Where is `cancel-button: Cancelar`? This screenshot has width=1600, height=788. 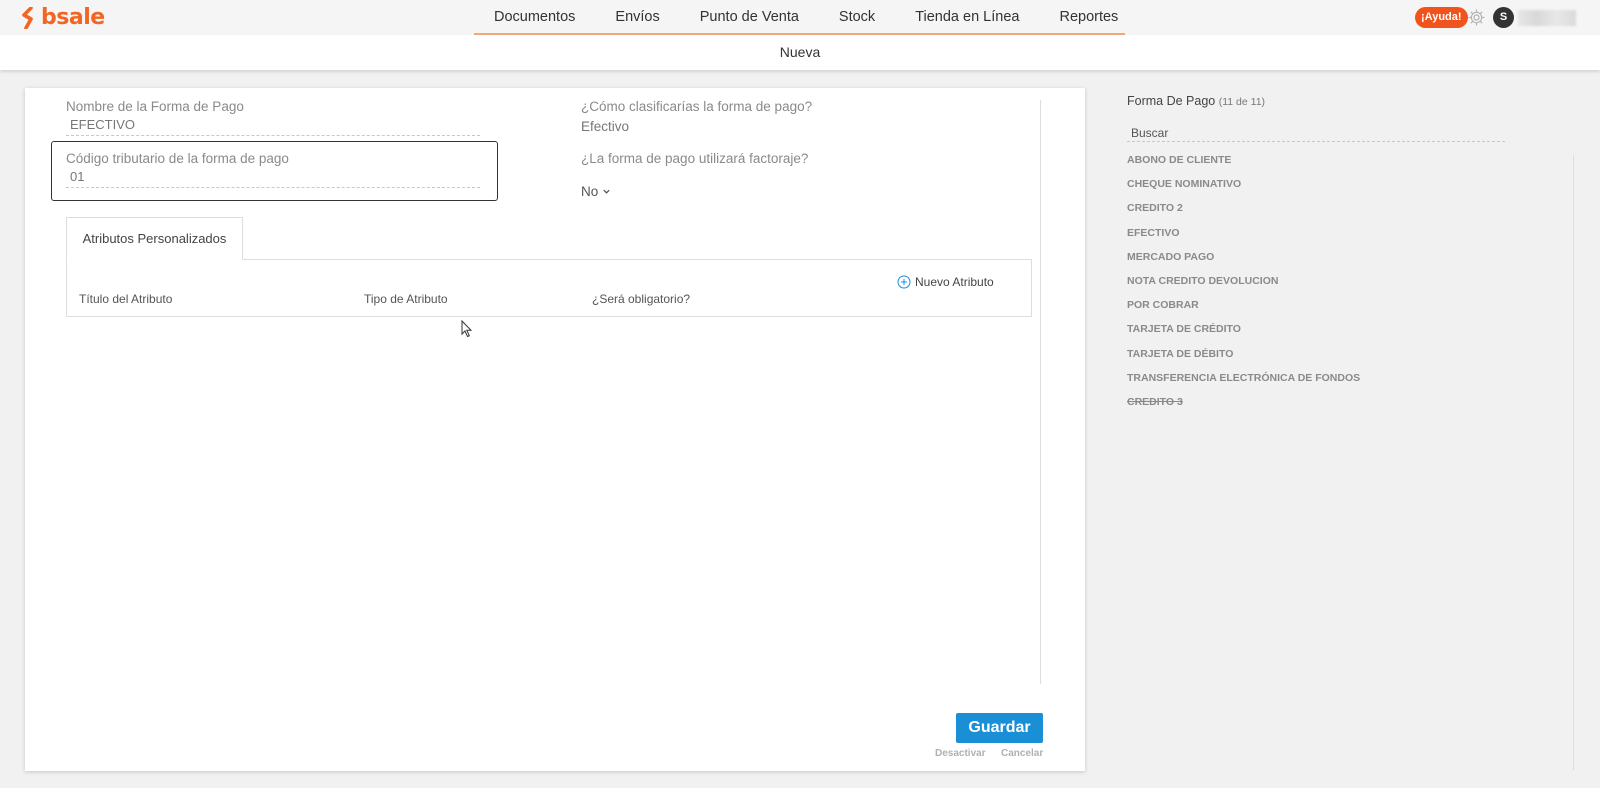 cancel-button: Cancelar is located at coordinates (1022, 753).